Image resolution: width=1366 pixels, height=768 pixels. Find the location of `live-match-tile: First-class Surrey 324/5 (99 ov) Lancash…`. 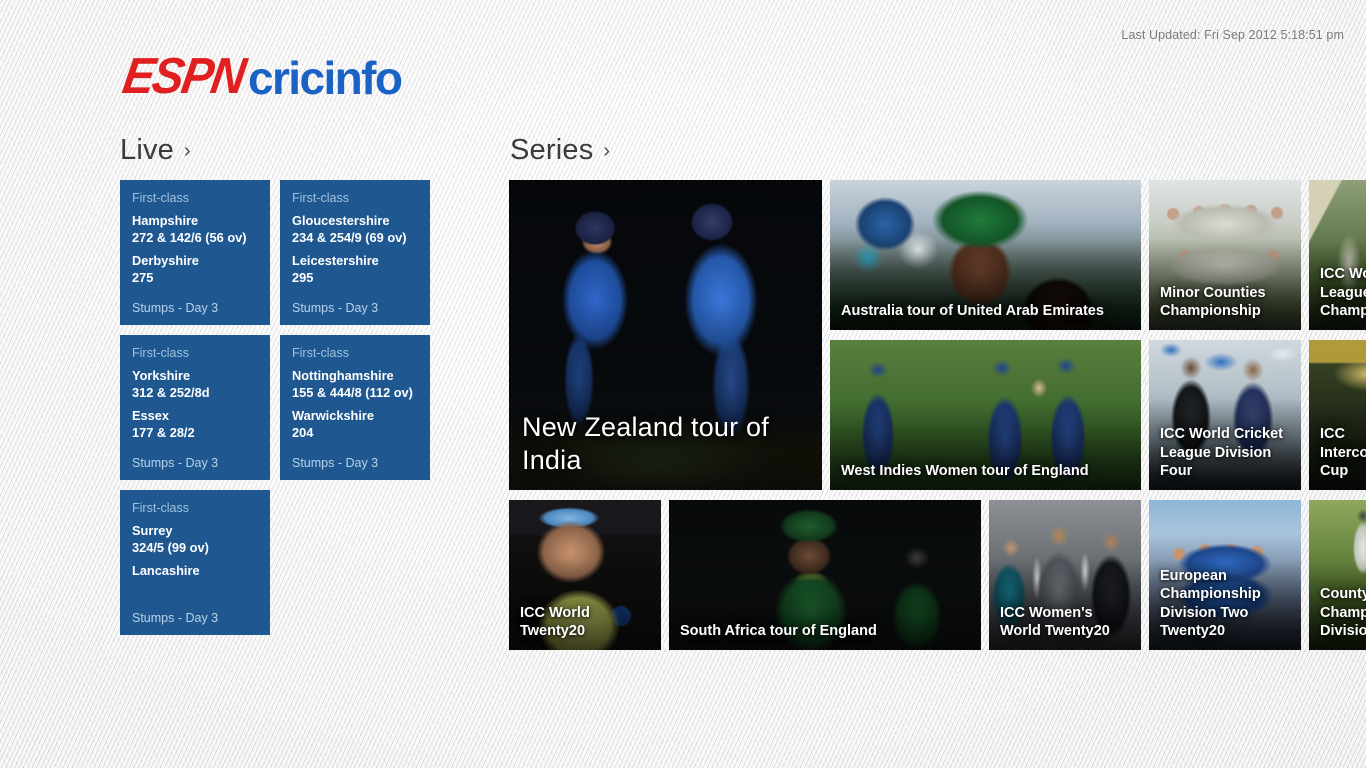

live-match-tile: First-class Surrey 324/5 (99 ov) Lancash… is located at coordinates (195, 562).